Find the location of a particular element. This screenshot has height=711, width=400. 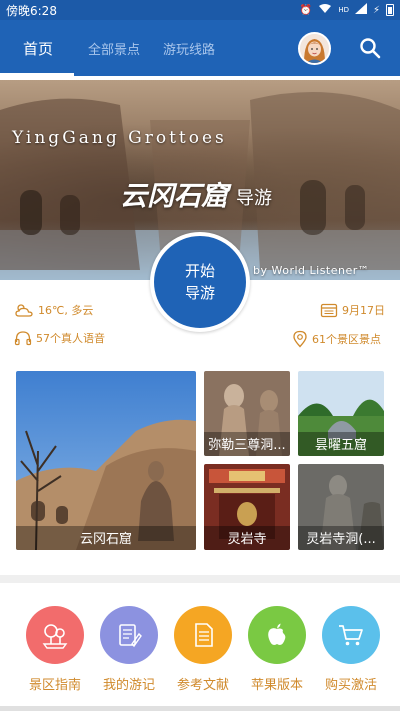

status-time: 傍晚6:28 is located at coordinates (31, 10).